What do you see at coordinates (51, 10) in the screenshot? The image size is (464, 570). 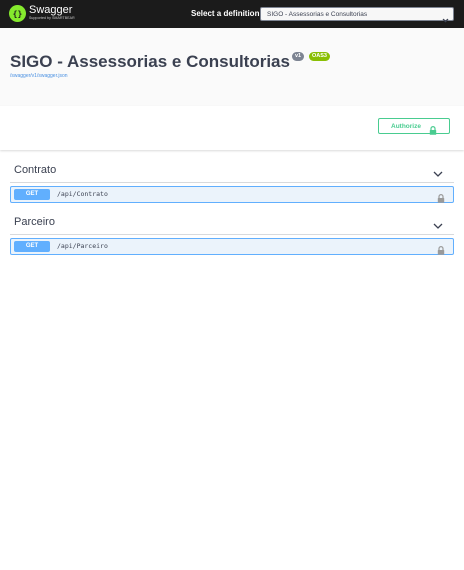 I see `logo-text: Swagger` at bounding box center [51, 10].